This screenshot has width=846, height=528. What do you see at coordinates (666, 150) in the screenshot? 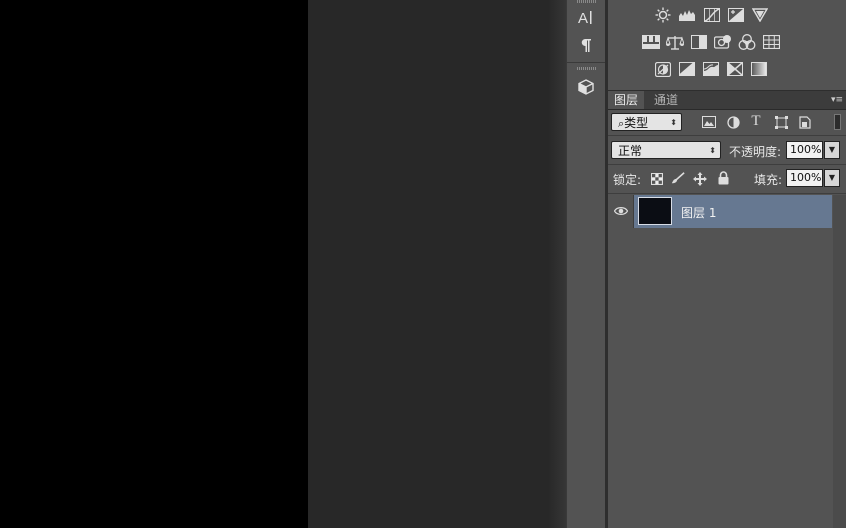
I see `blend-mode-select: 正常 ⬍` at bounding box center [666, 150].